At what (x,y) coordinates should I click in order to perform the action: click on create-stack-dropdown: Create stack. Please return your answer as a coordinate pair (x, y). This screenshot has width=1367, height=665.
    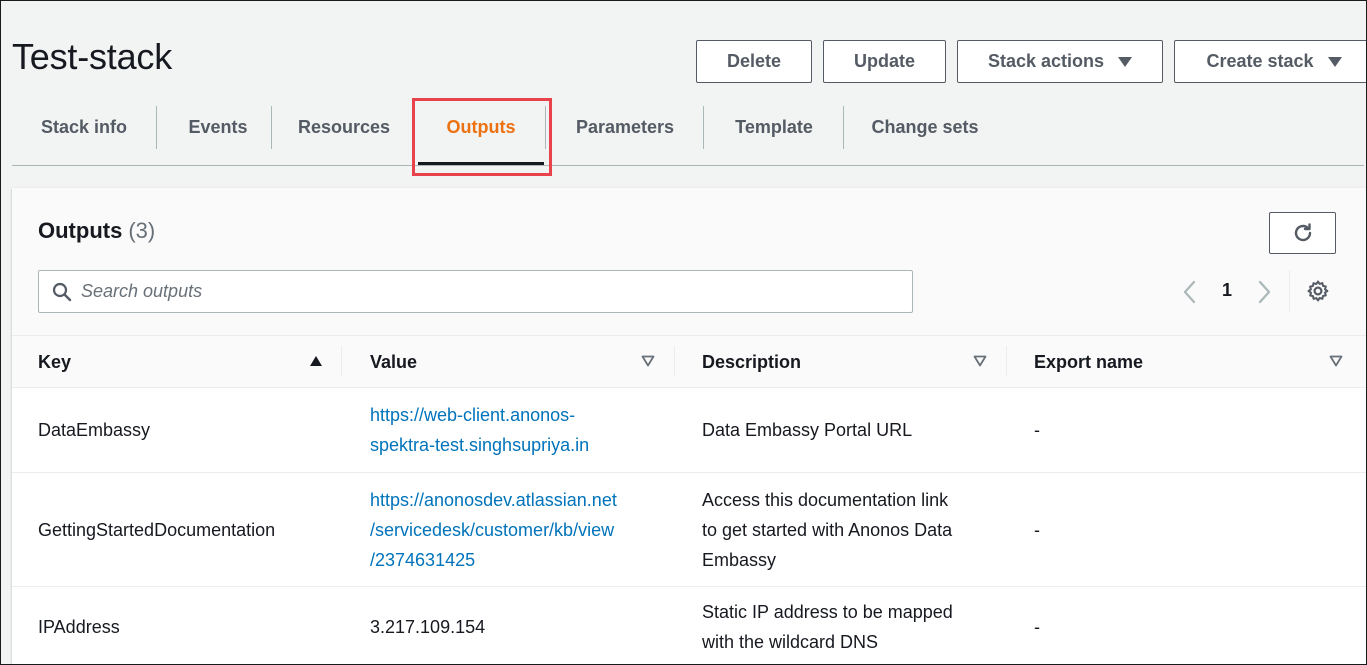
    Looking at the image, I should click on (1270, 61).